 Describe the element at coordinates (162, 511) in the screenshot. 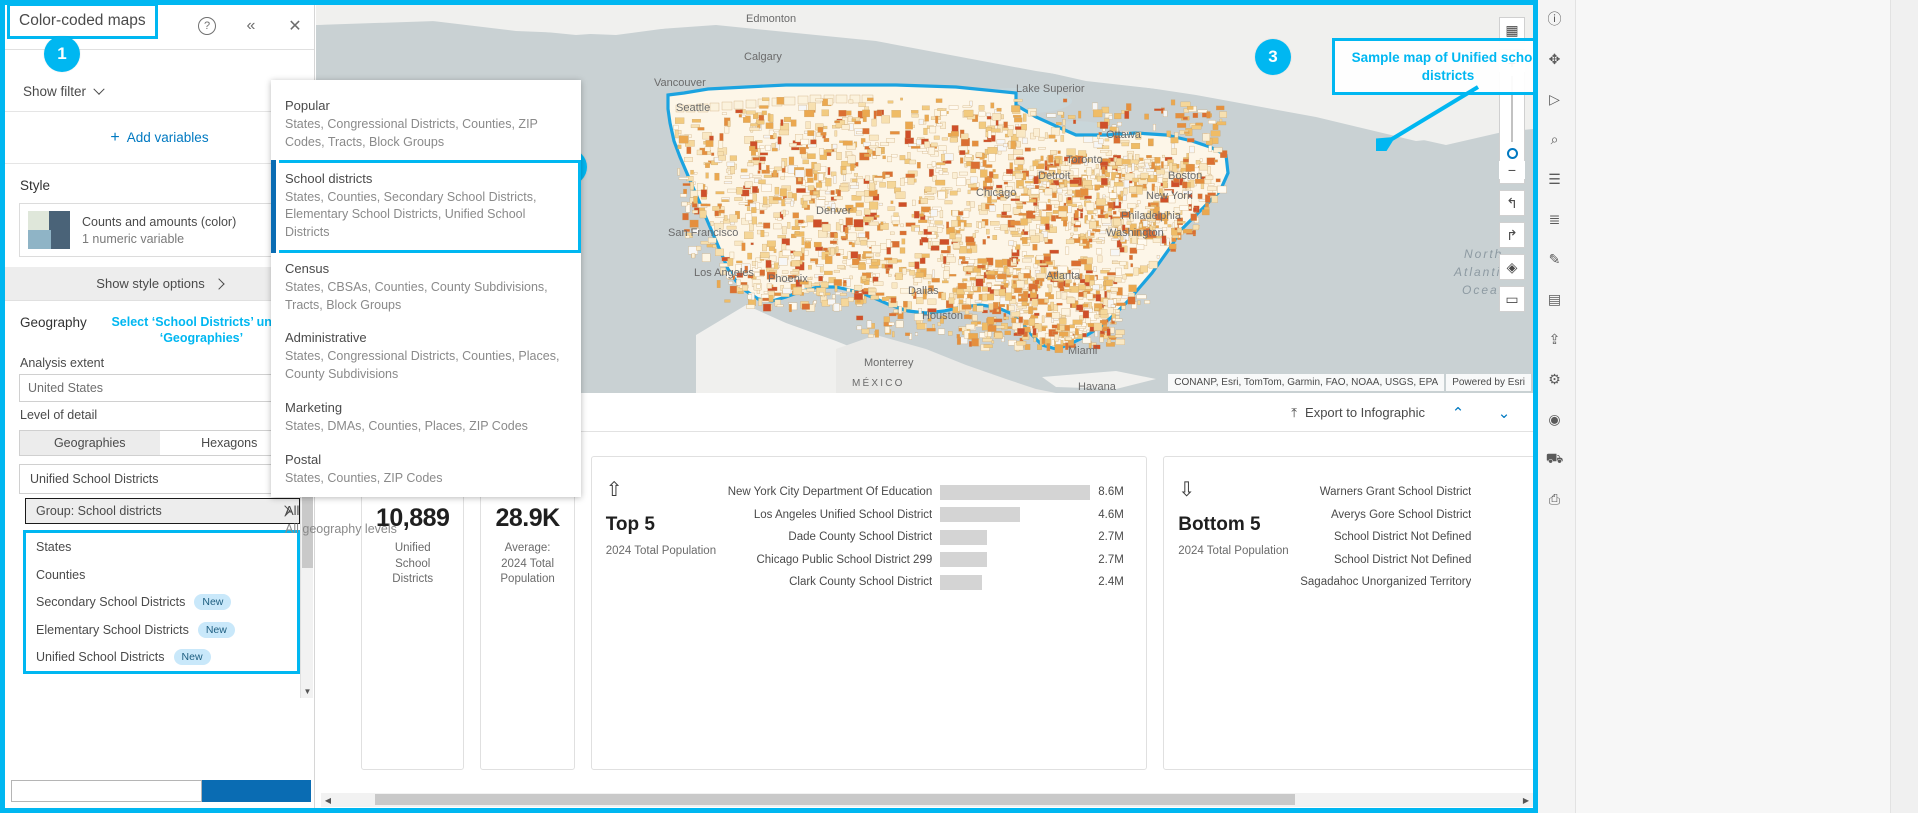

I see `group-school-districts-row: Group: School districts` at that location.